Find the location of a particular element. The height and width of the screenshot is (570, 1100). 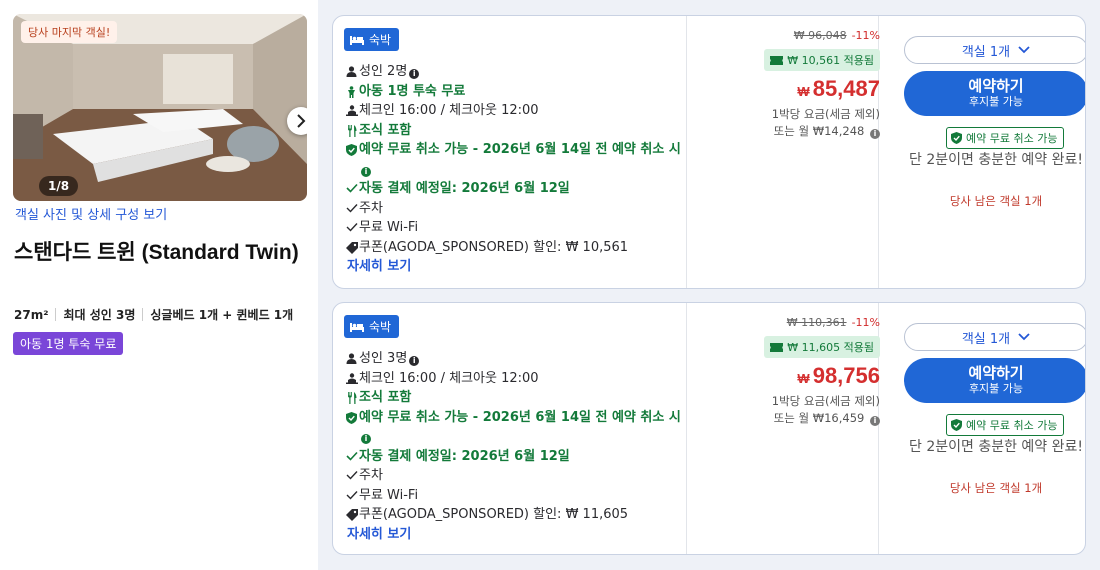

feature-text: 조식 포함 is located at coordinates (385, 397).